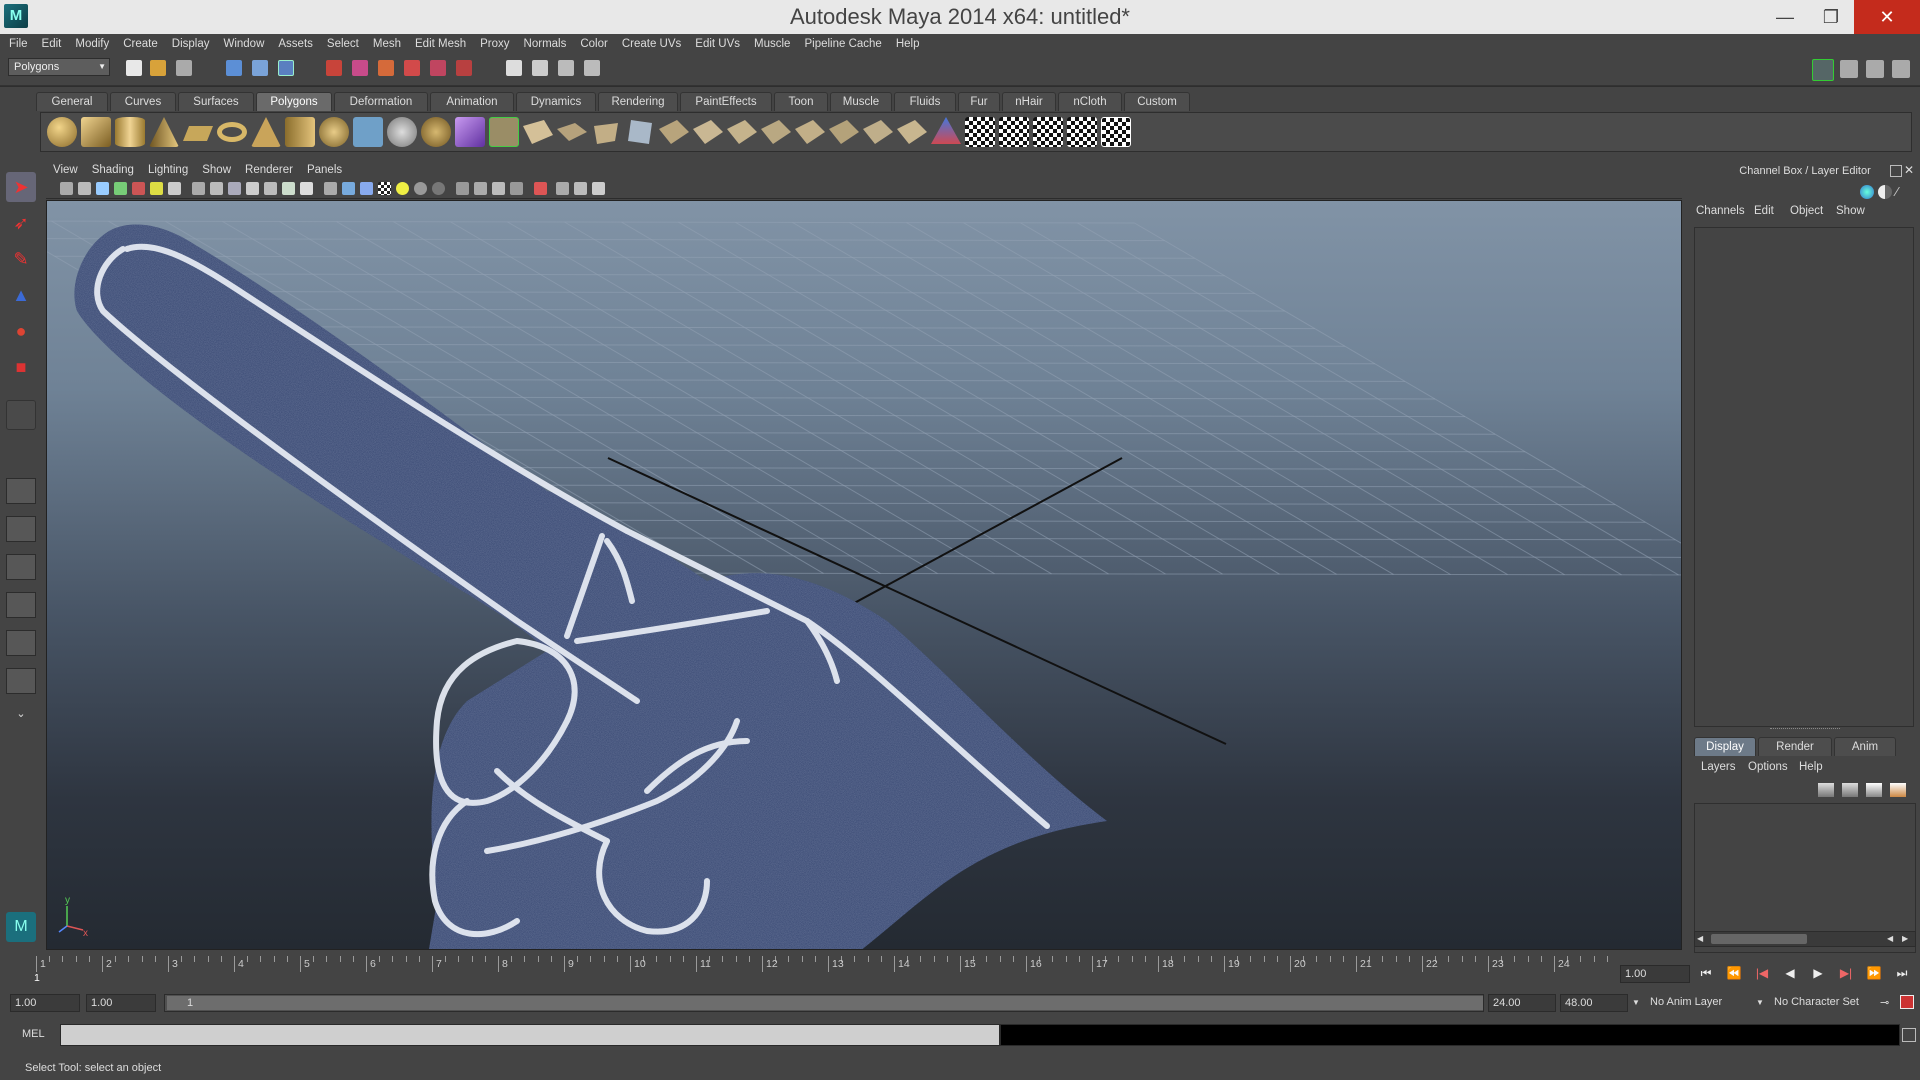 Image resolution: width=1920 pixels, height=1080 pixels. Describe the element at coordinates (21, 223) in the screenshot. I see `lasso-tool-icon: ➶` at that location.